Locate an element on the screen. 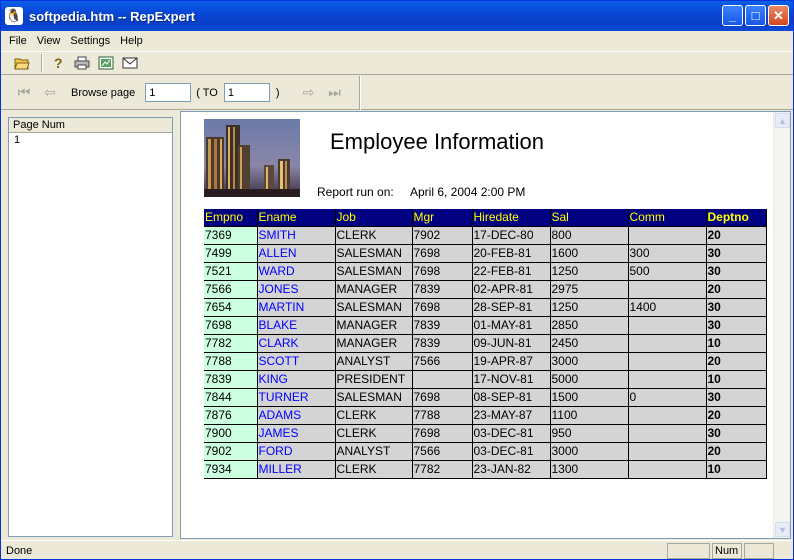 Image resolution: width=794 pixels, height=560 pixels. scroll-up-icon: ▲ is located at coordinates (782, 120).